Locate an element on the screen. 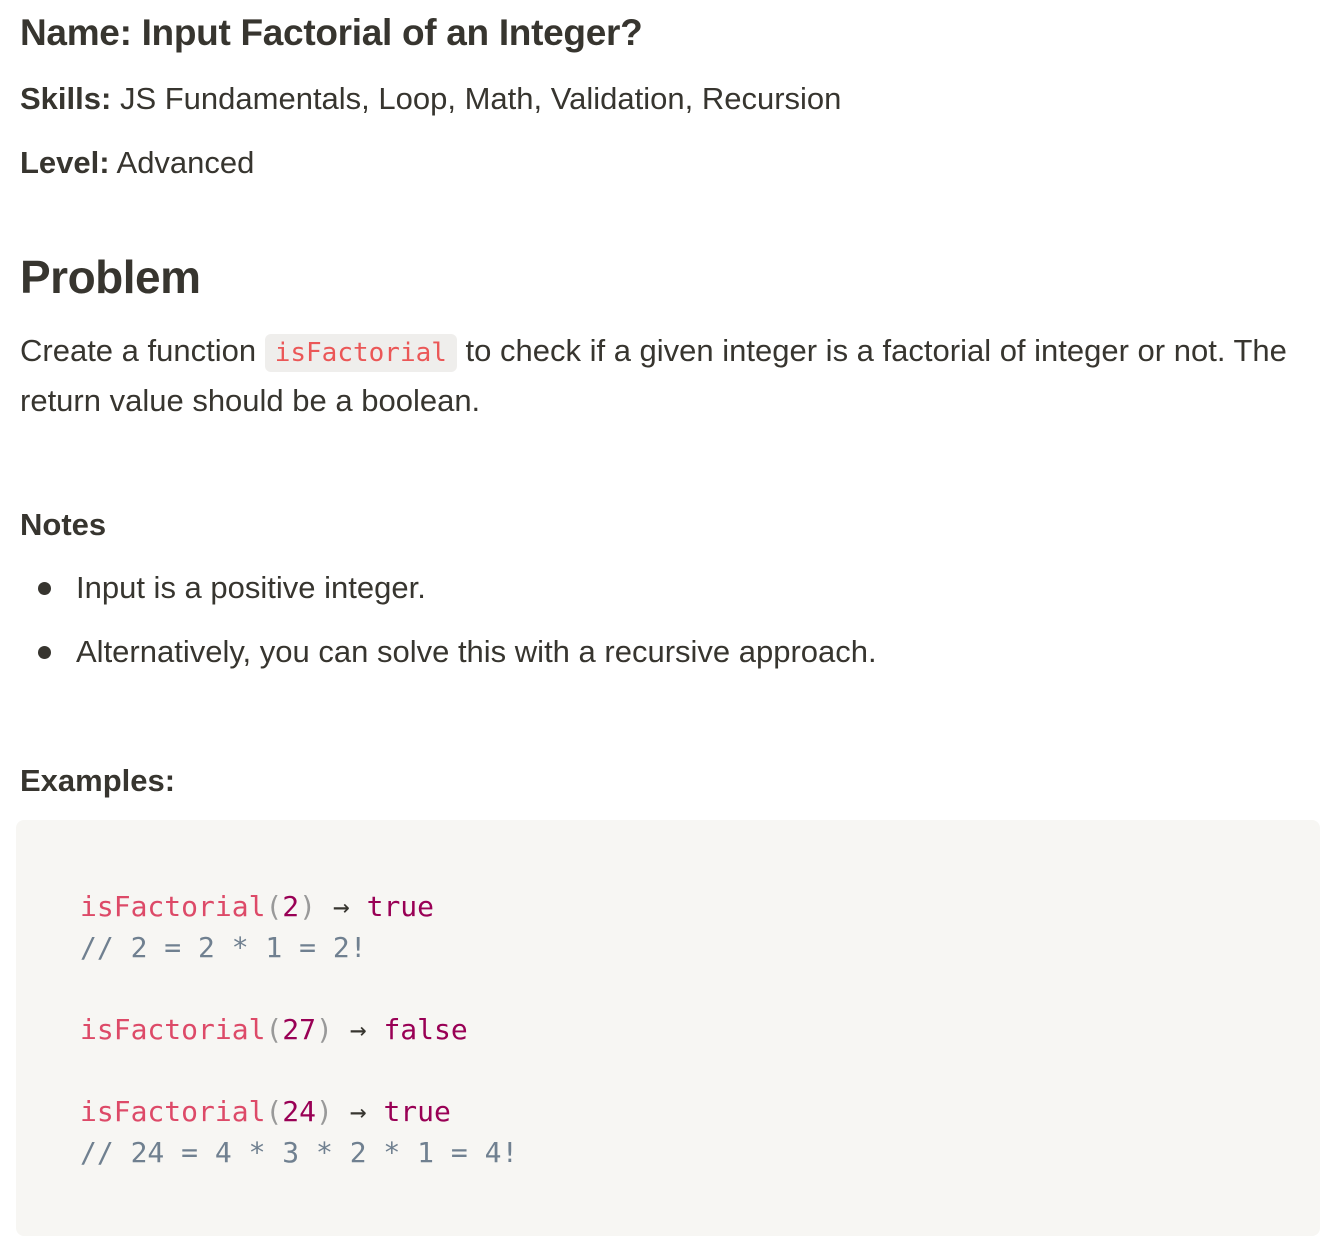 The image size is (1340, 1256). code-line: isFactorial(24) → true is located at coordinates (299, 1111).